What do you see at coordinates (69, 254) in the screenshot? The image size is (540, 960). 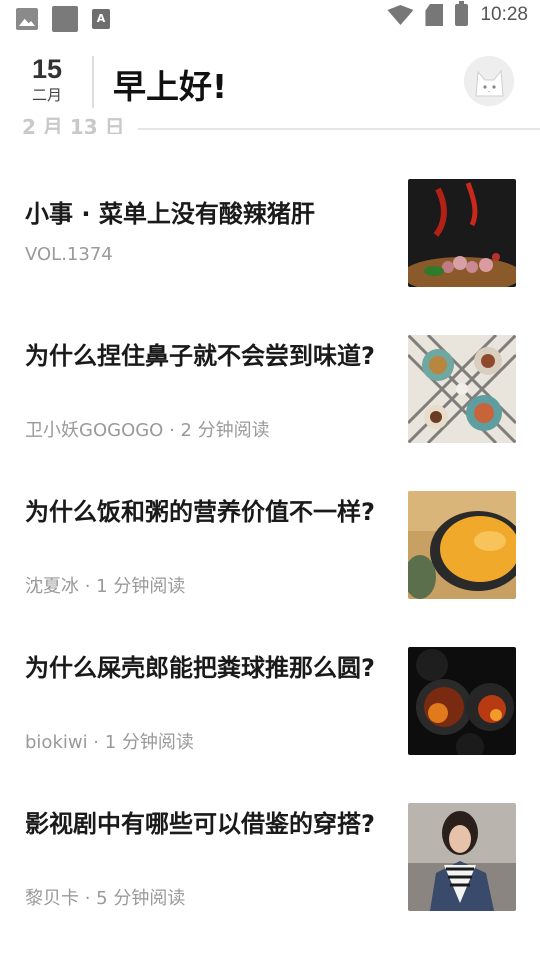 I see `article-meta: VOL.1374` at bounding box center [69, 254].